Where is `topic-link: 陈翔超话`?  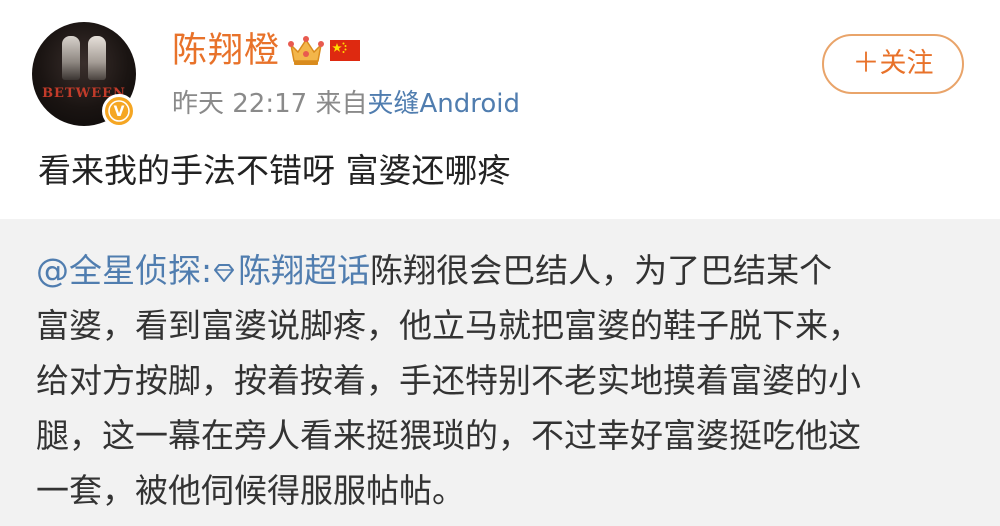 topic-link: 陈翔超话 is located at coordinates (291, 270).